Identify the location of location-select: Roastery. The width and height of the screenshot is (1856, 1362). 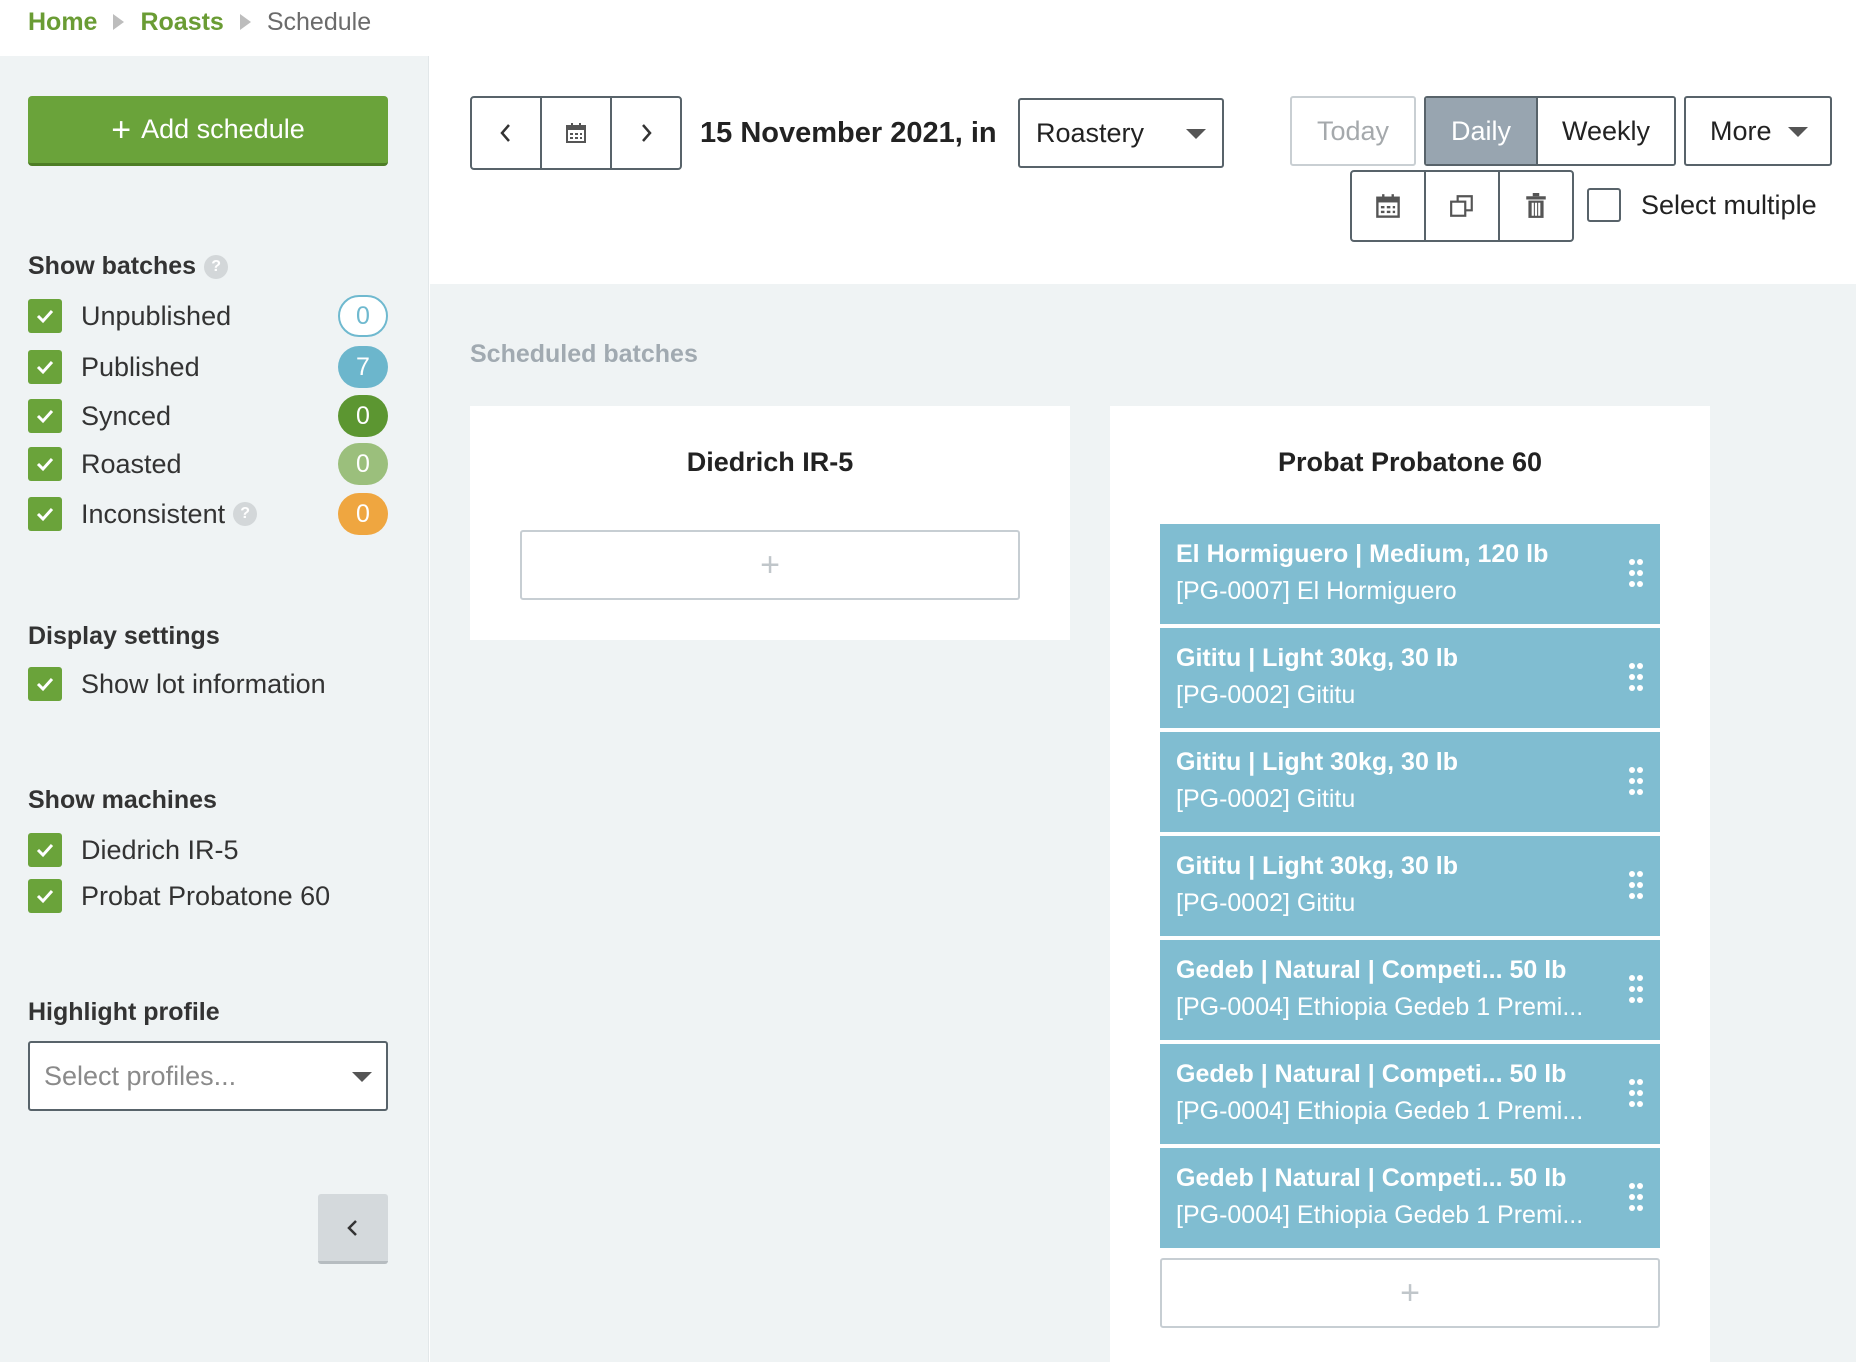
(1121, 133).